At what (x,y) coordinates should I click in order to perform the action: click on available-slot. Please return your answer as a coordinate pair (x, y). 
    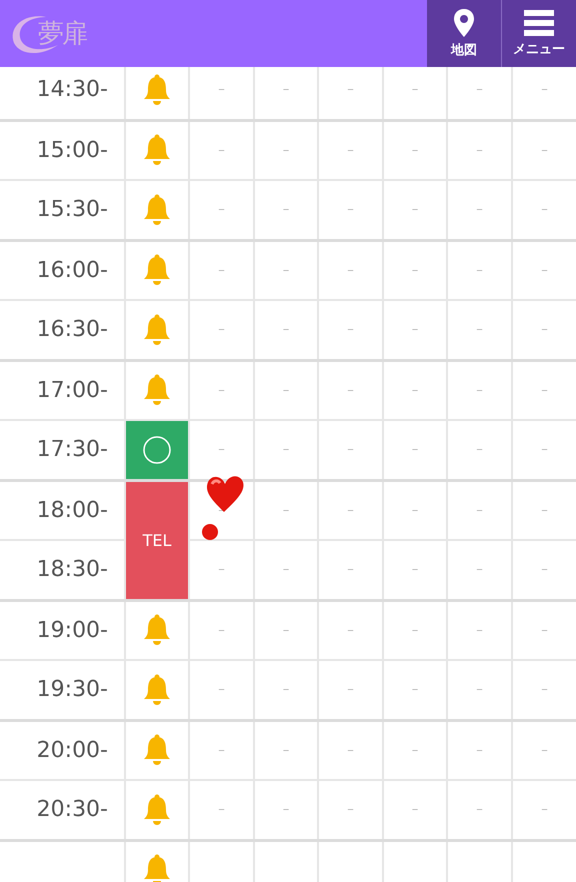
    Looking at the image, I should click on (157, 450).